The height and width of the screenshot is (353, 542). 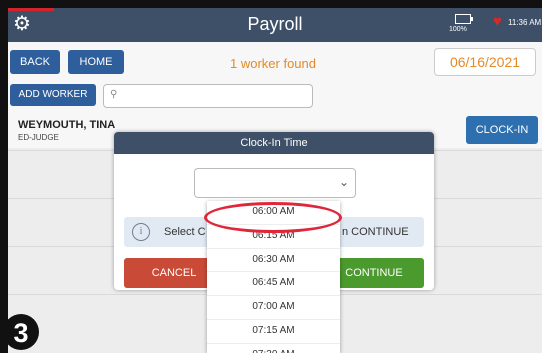 I want to click on time-option: 07:15 AM, so click(x=273, y=332).